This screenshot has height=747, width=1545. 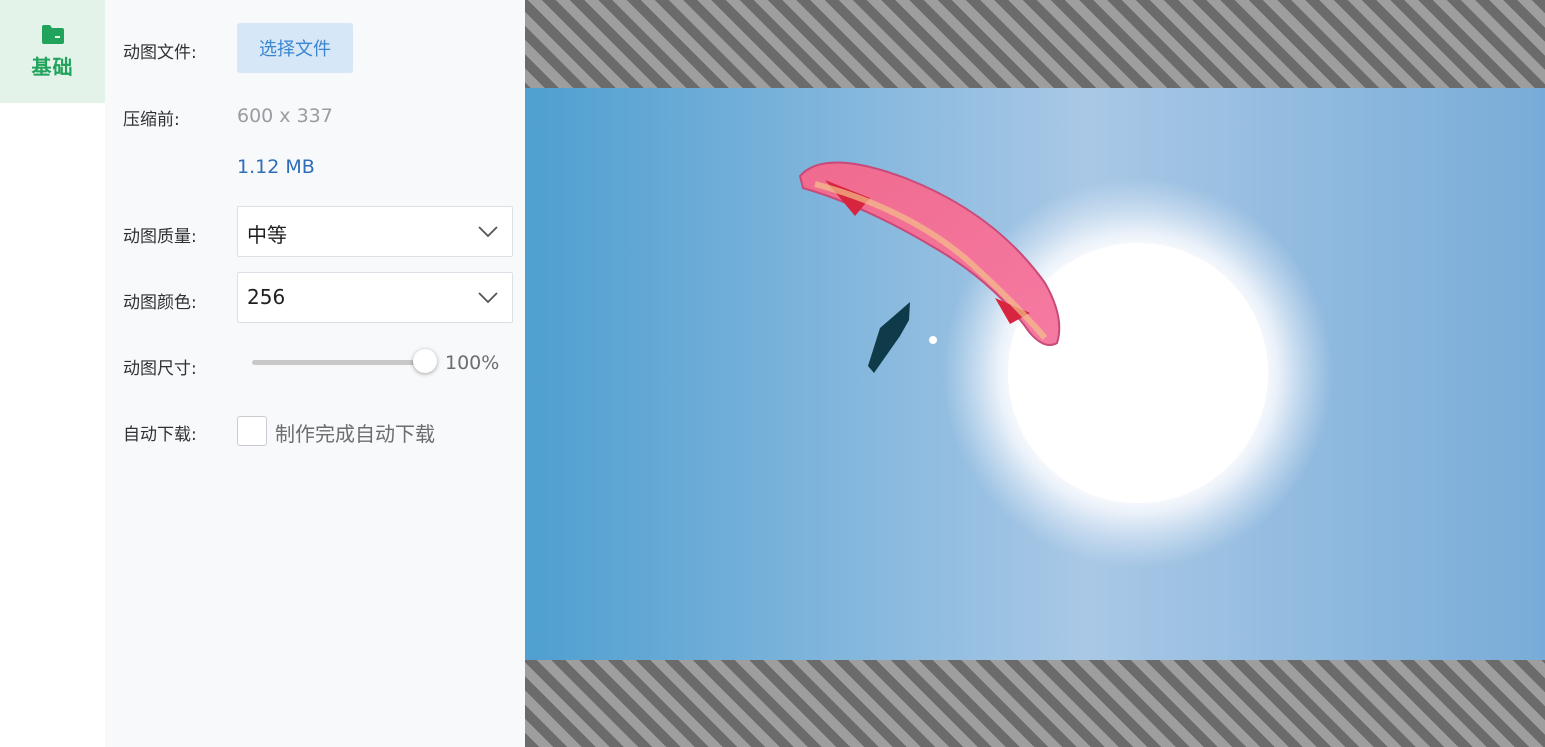 What do you see at coordinates (52, 66) in the screenshot?
I see `tab-basic-label: 基础` at bounding box center [52, 66].